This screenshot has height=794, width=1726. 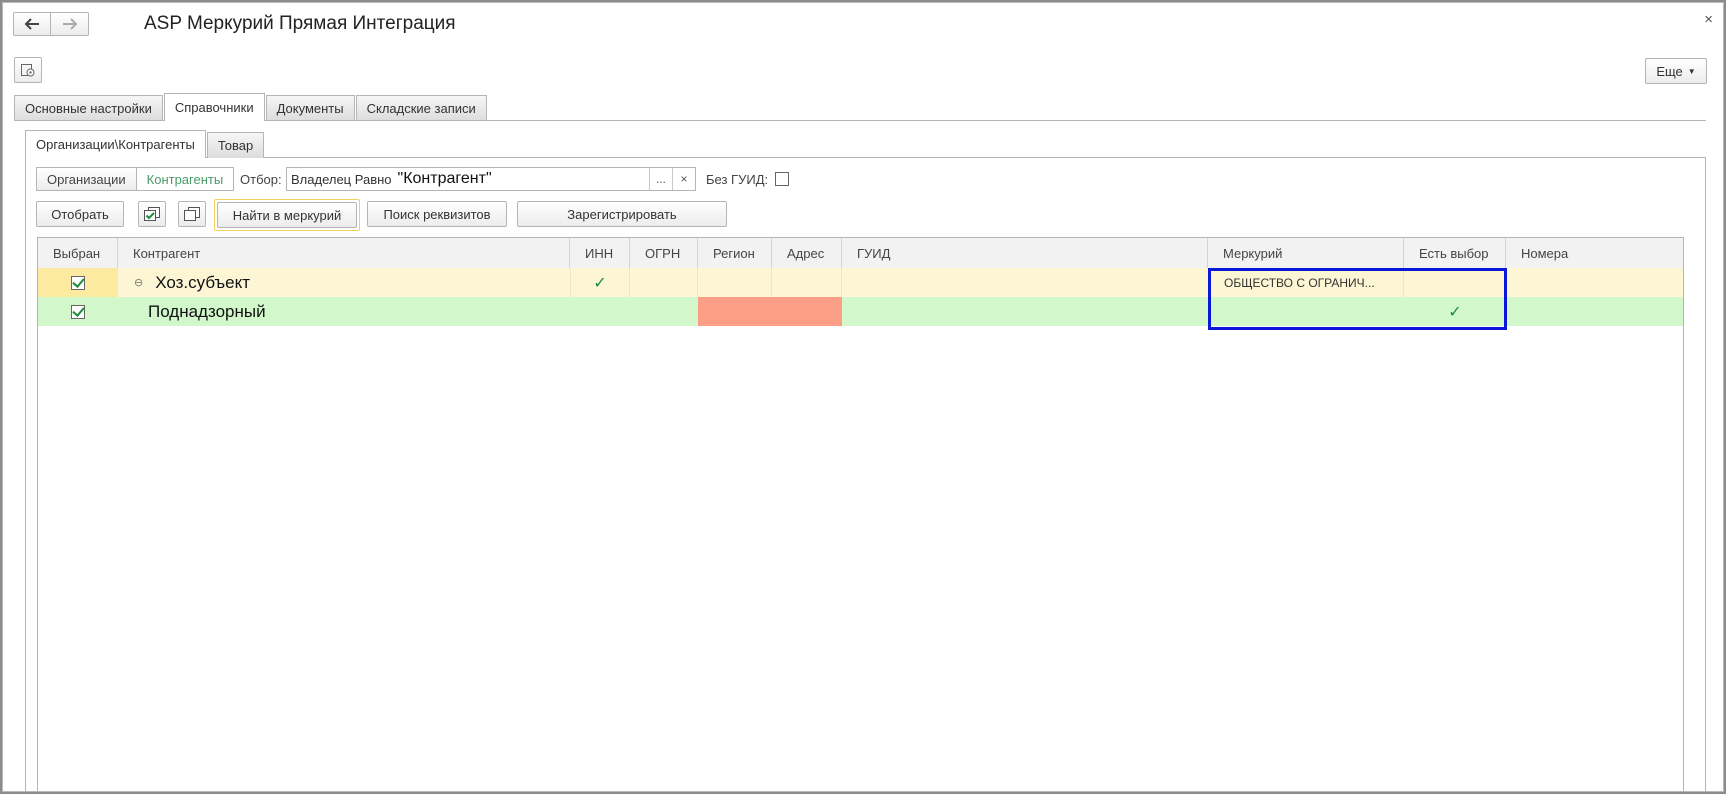 What do you see at coordinates (664, 253) in the screenshot?
I see `col-ogrn: ОГРН` at bounding box center [664, 253].